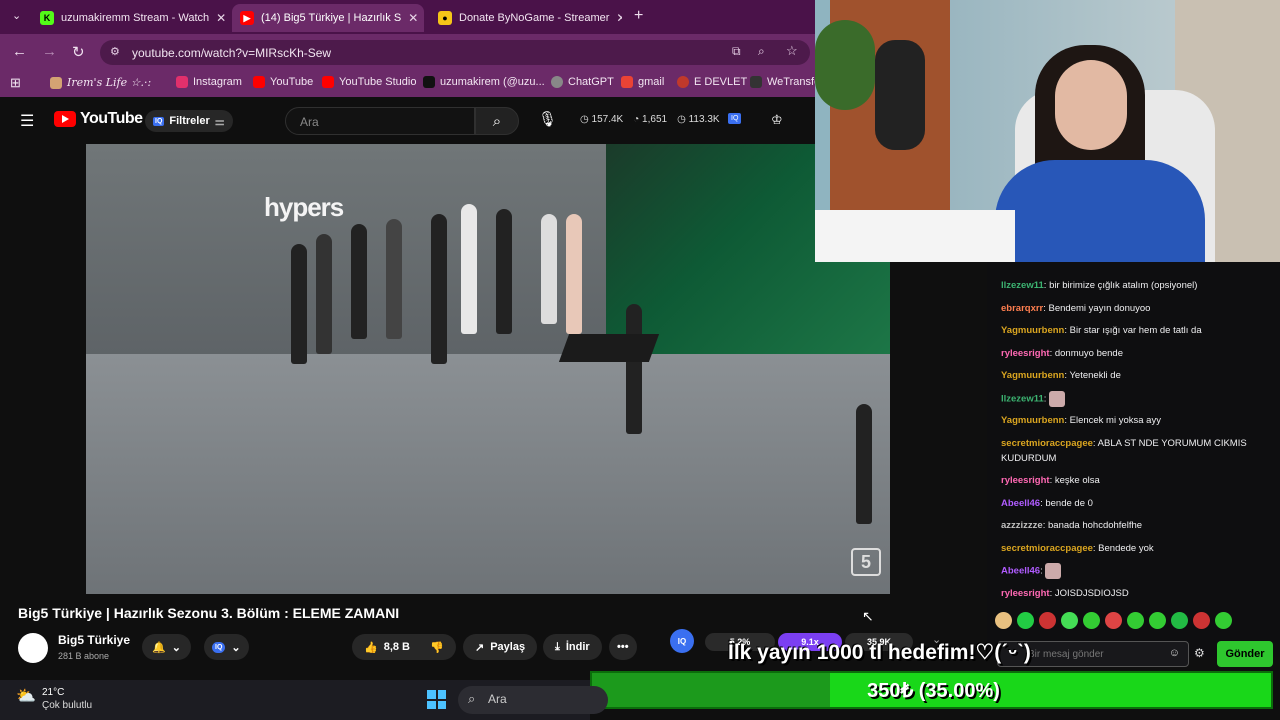 The width and height of the screenshot is (1280, 720). Describe the element at coordinates (115, 51) in the screenshot. I see `site-info-icon: ⚙` at that location.